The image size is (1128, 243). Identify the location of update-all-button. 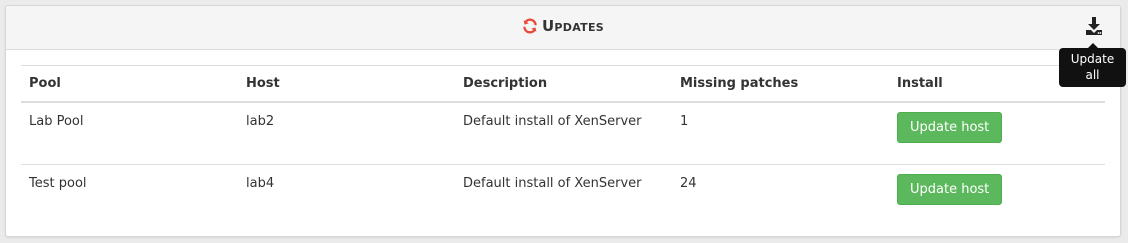
(1094, 26).